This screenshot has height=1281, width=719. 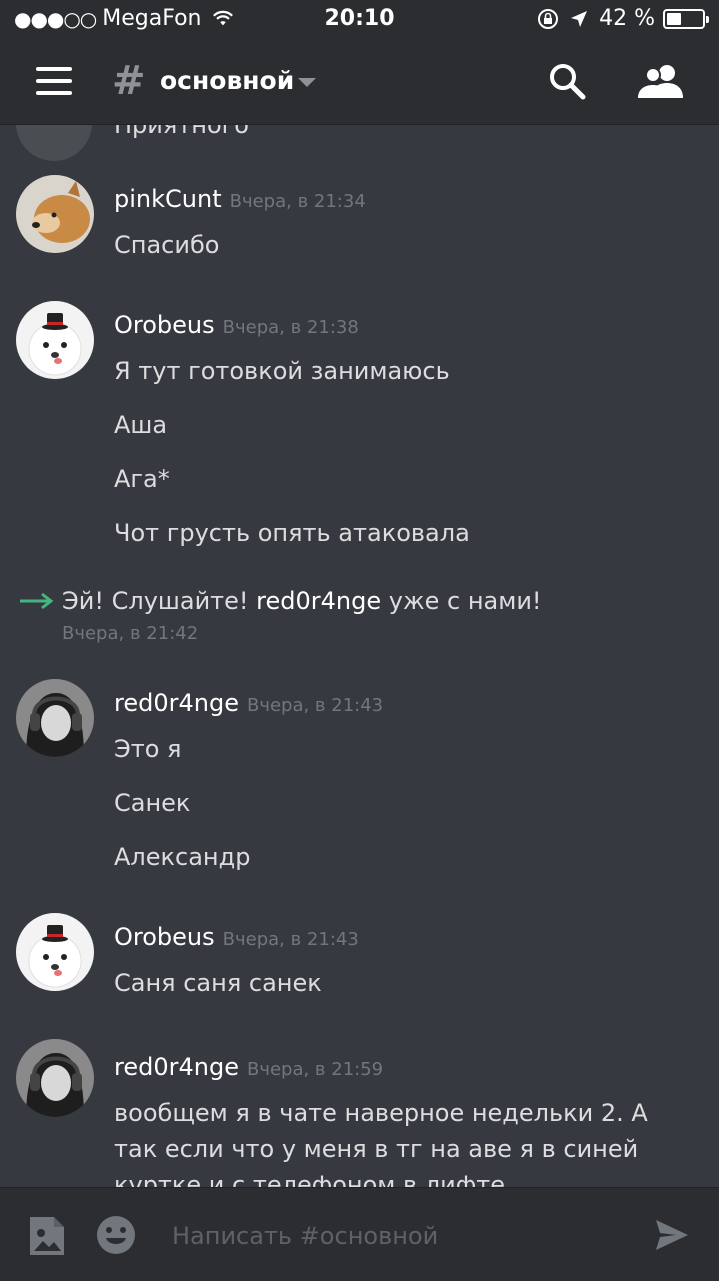 What do you see at coordinates (359, 82) in the screenshot?
I see `channel-header: # основной` at bounding box center [359, 82].